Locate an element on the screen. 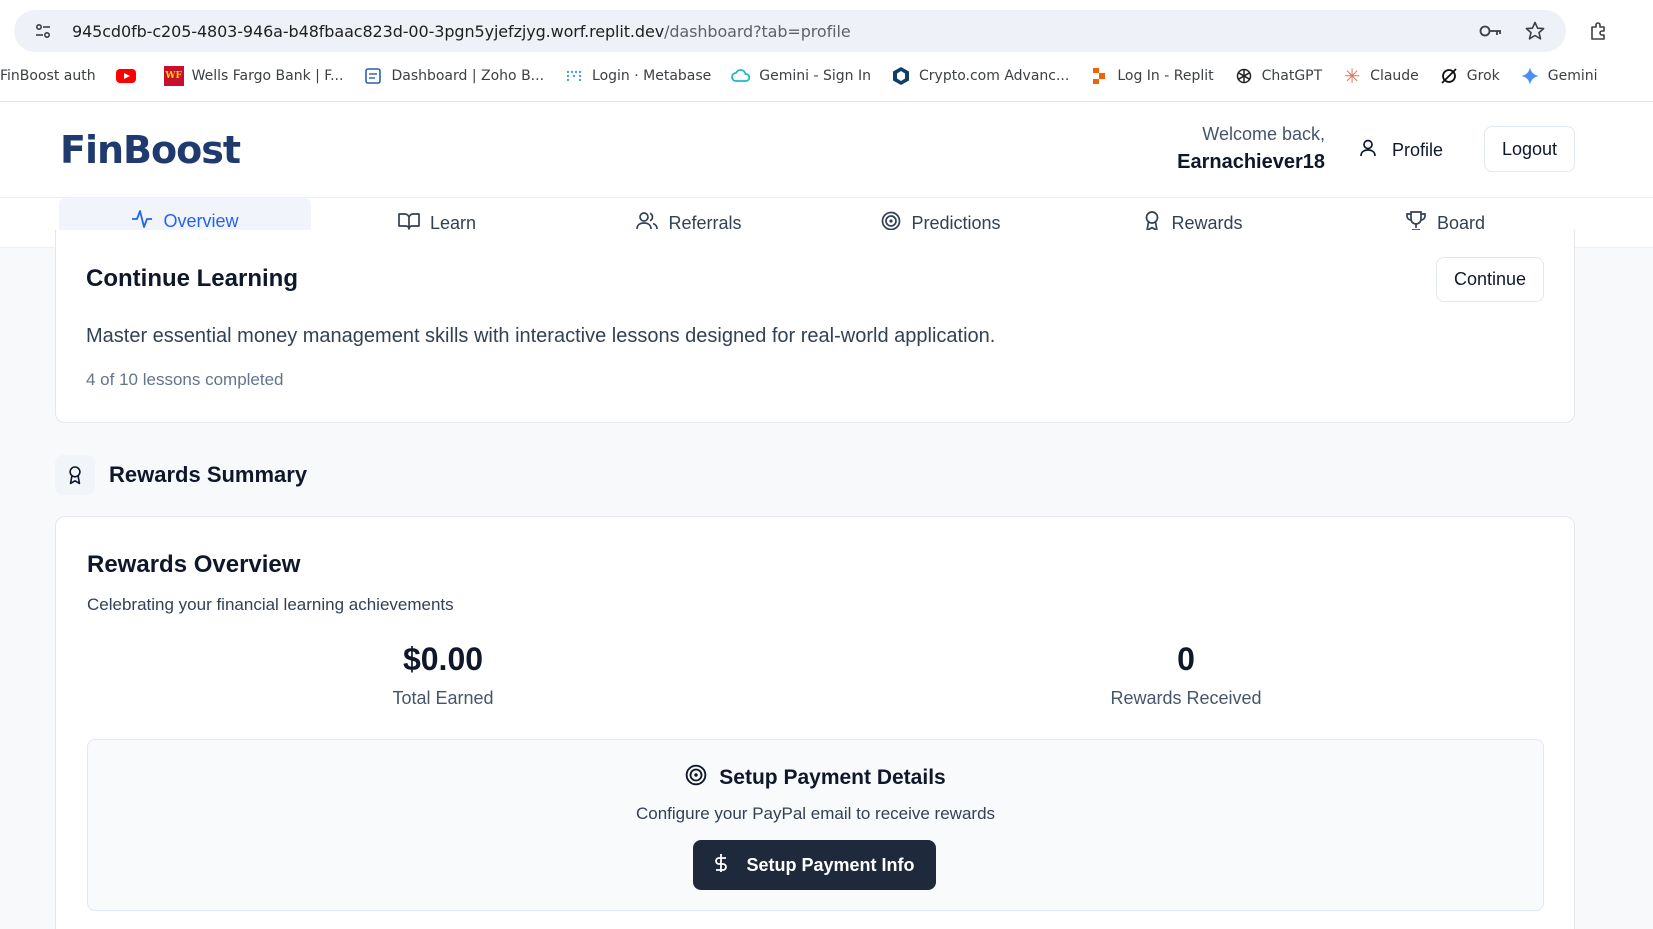  bookmark-label: Grok is located at coordinates (1483, 76).